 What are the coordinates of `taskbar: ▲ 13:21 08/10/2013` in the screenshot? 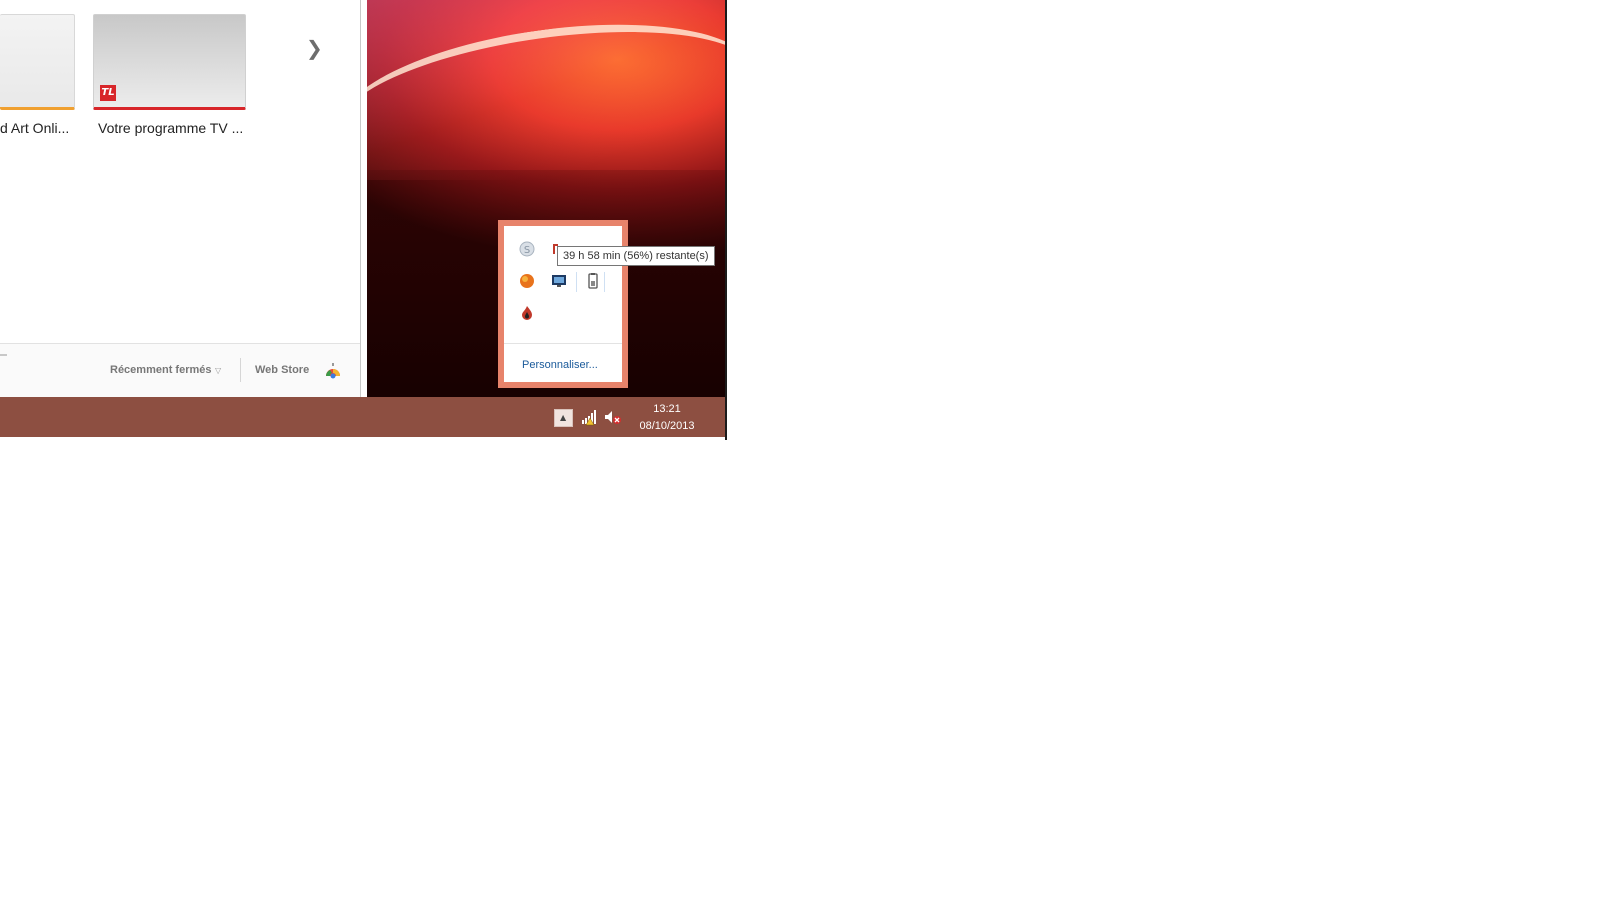 It's located at (362, 417).